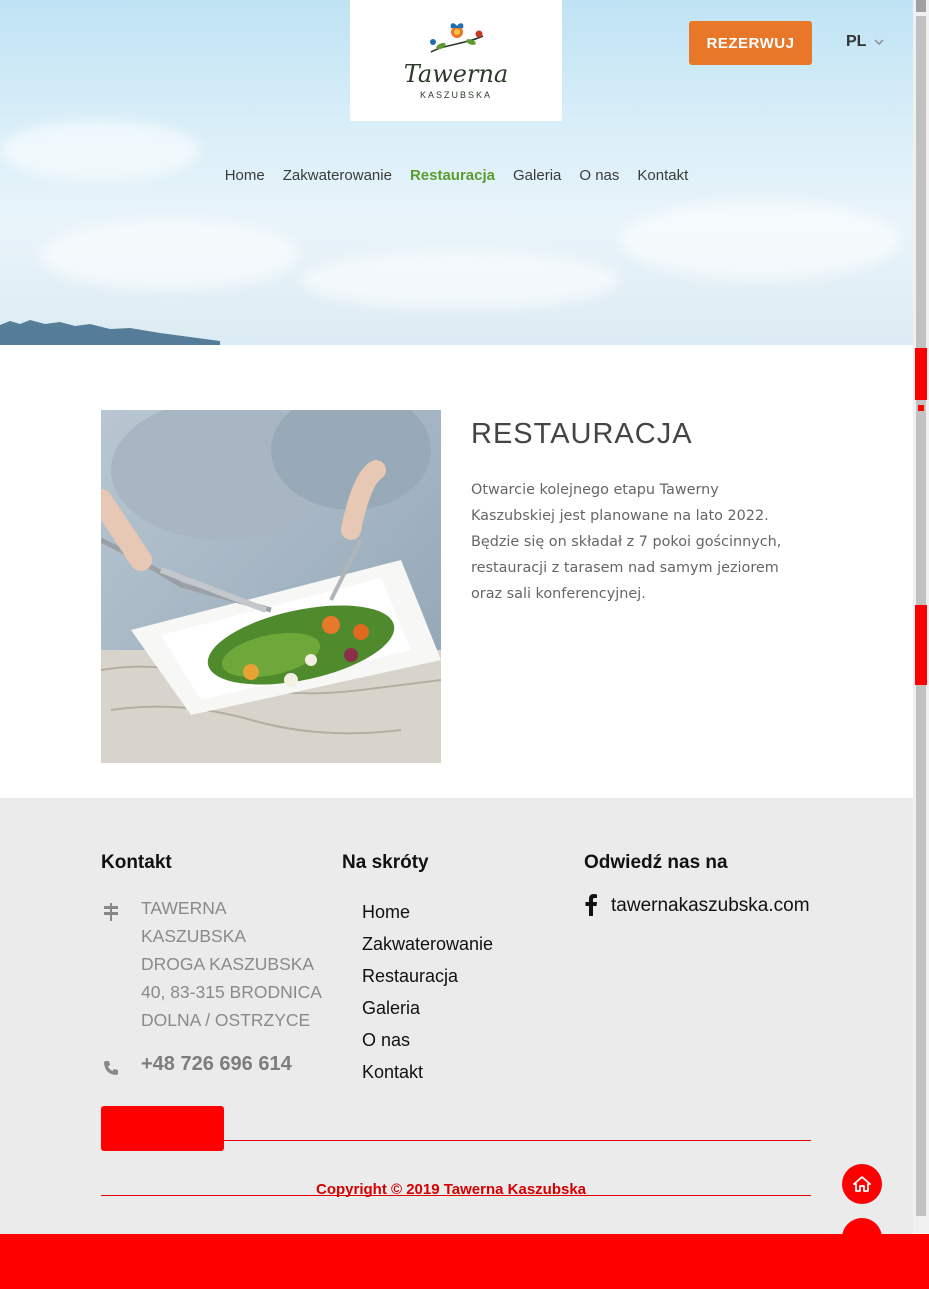 The image size is (929, 1289). I want to click on nav-item-galeria: Galeria, so click(537, 175).